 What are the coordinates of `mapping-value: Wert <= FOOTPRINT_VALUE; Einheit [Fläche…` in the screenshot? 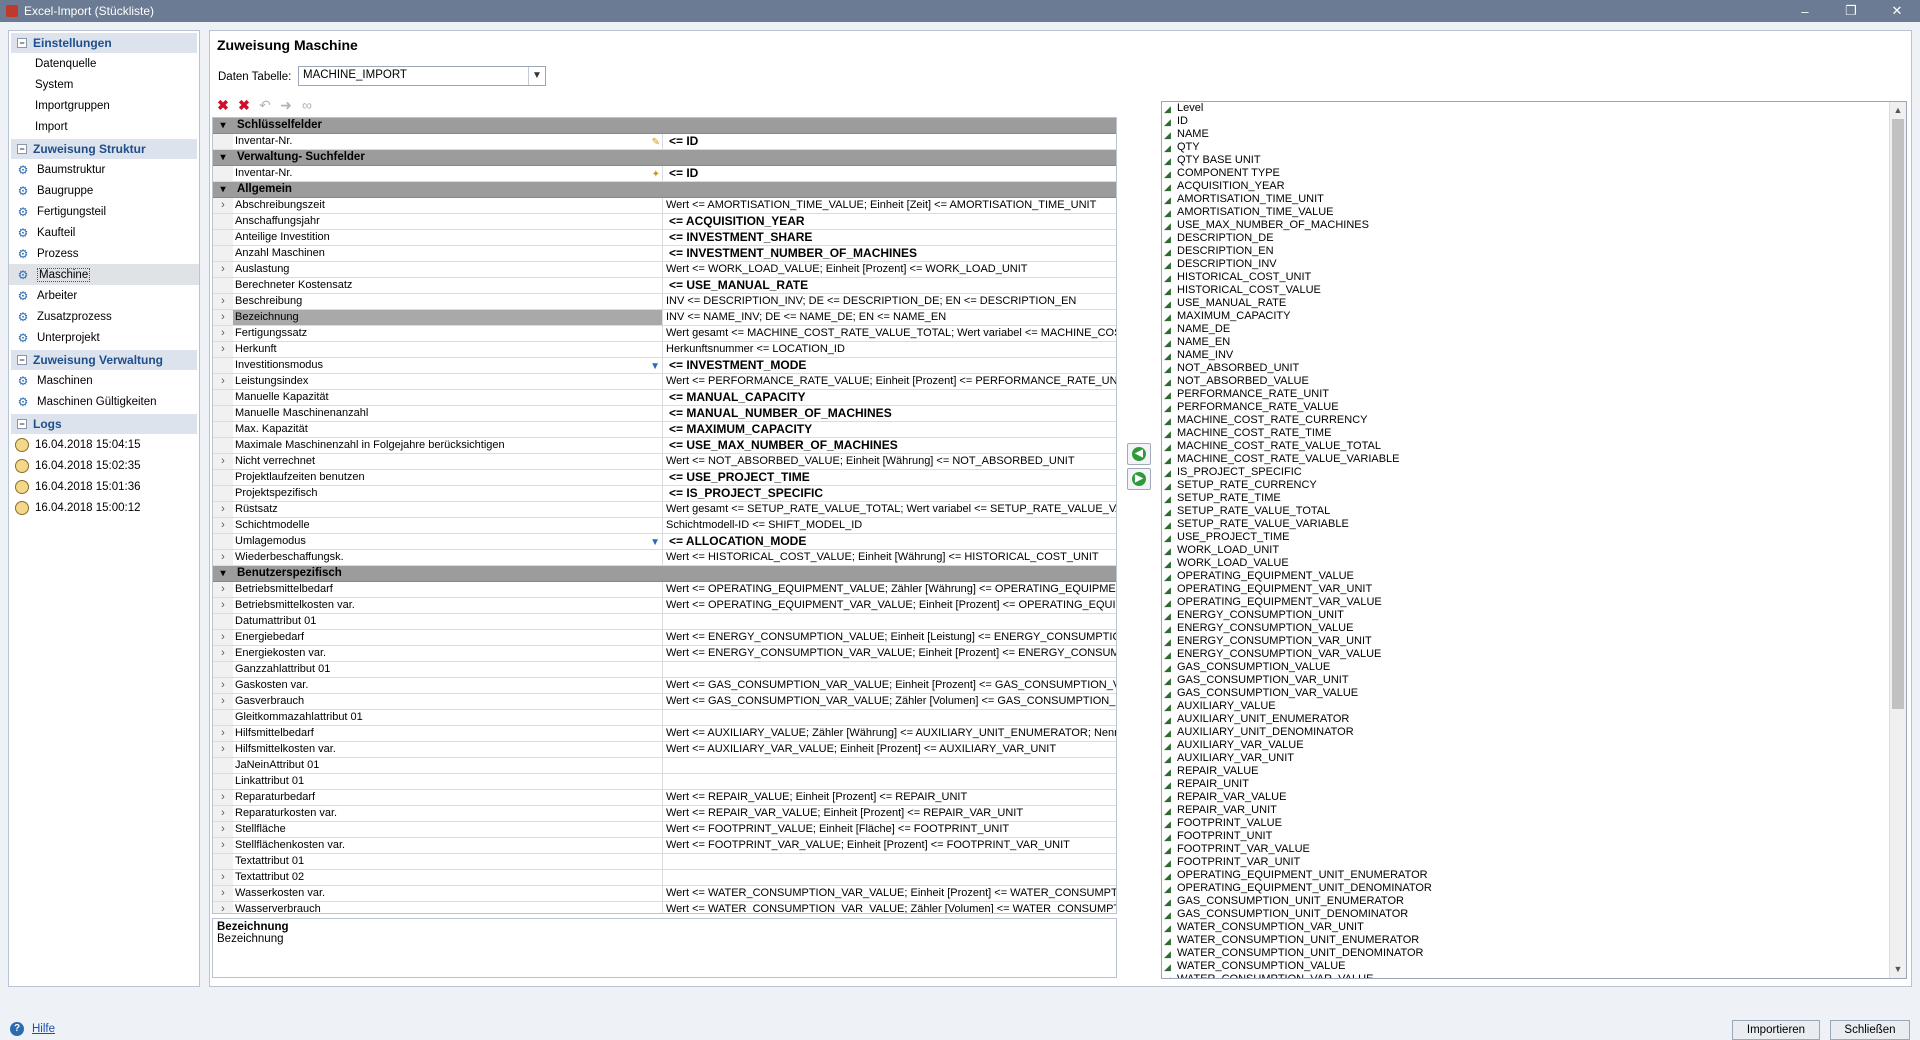 It's located at (889, 829).